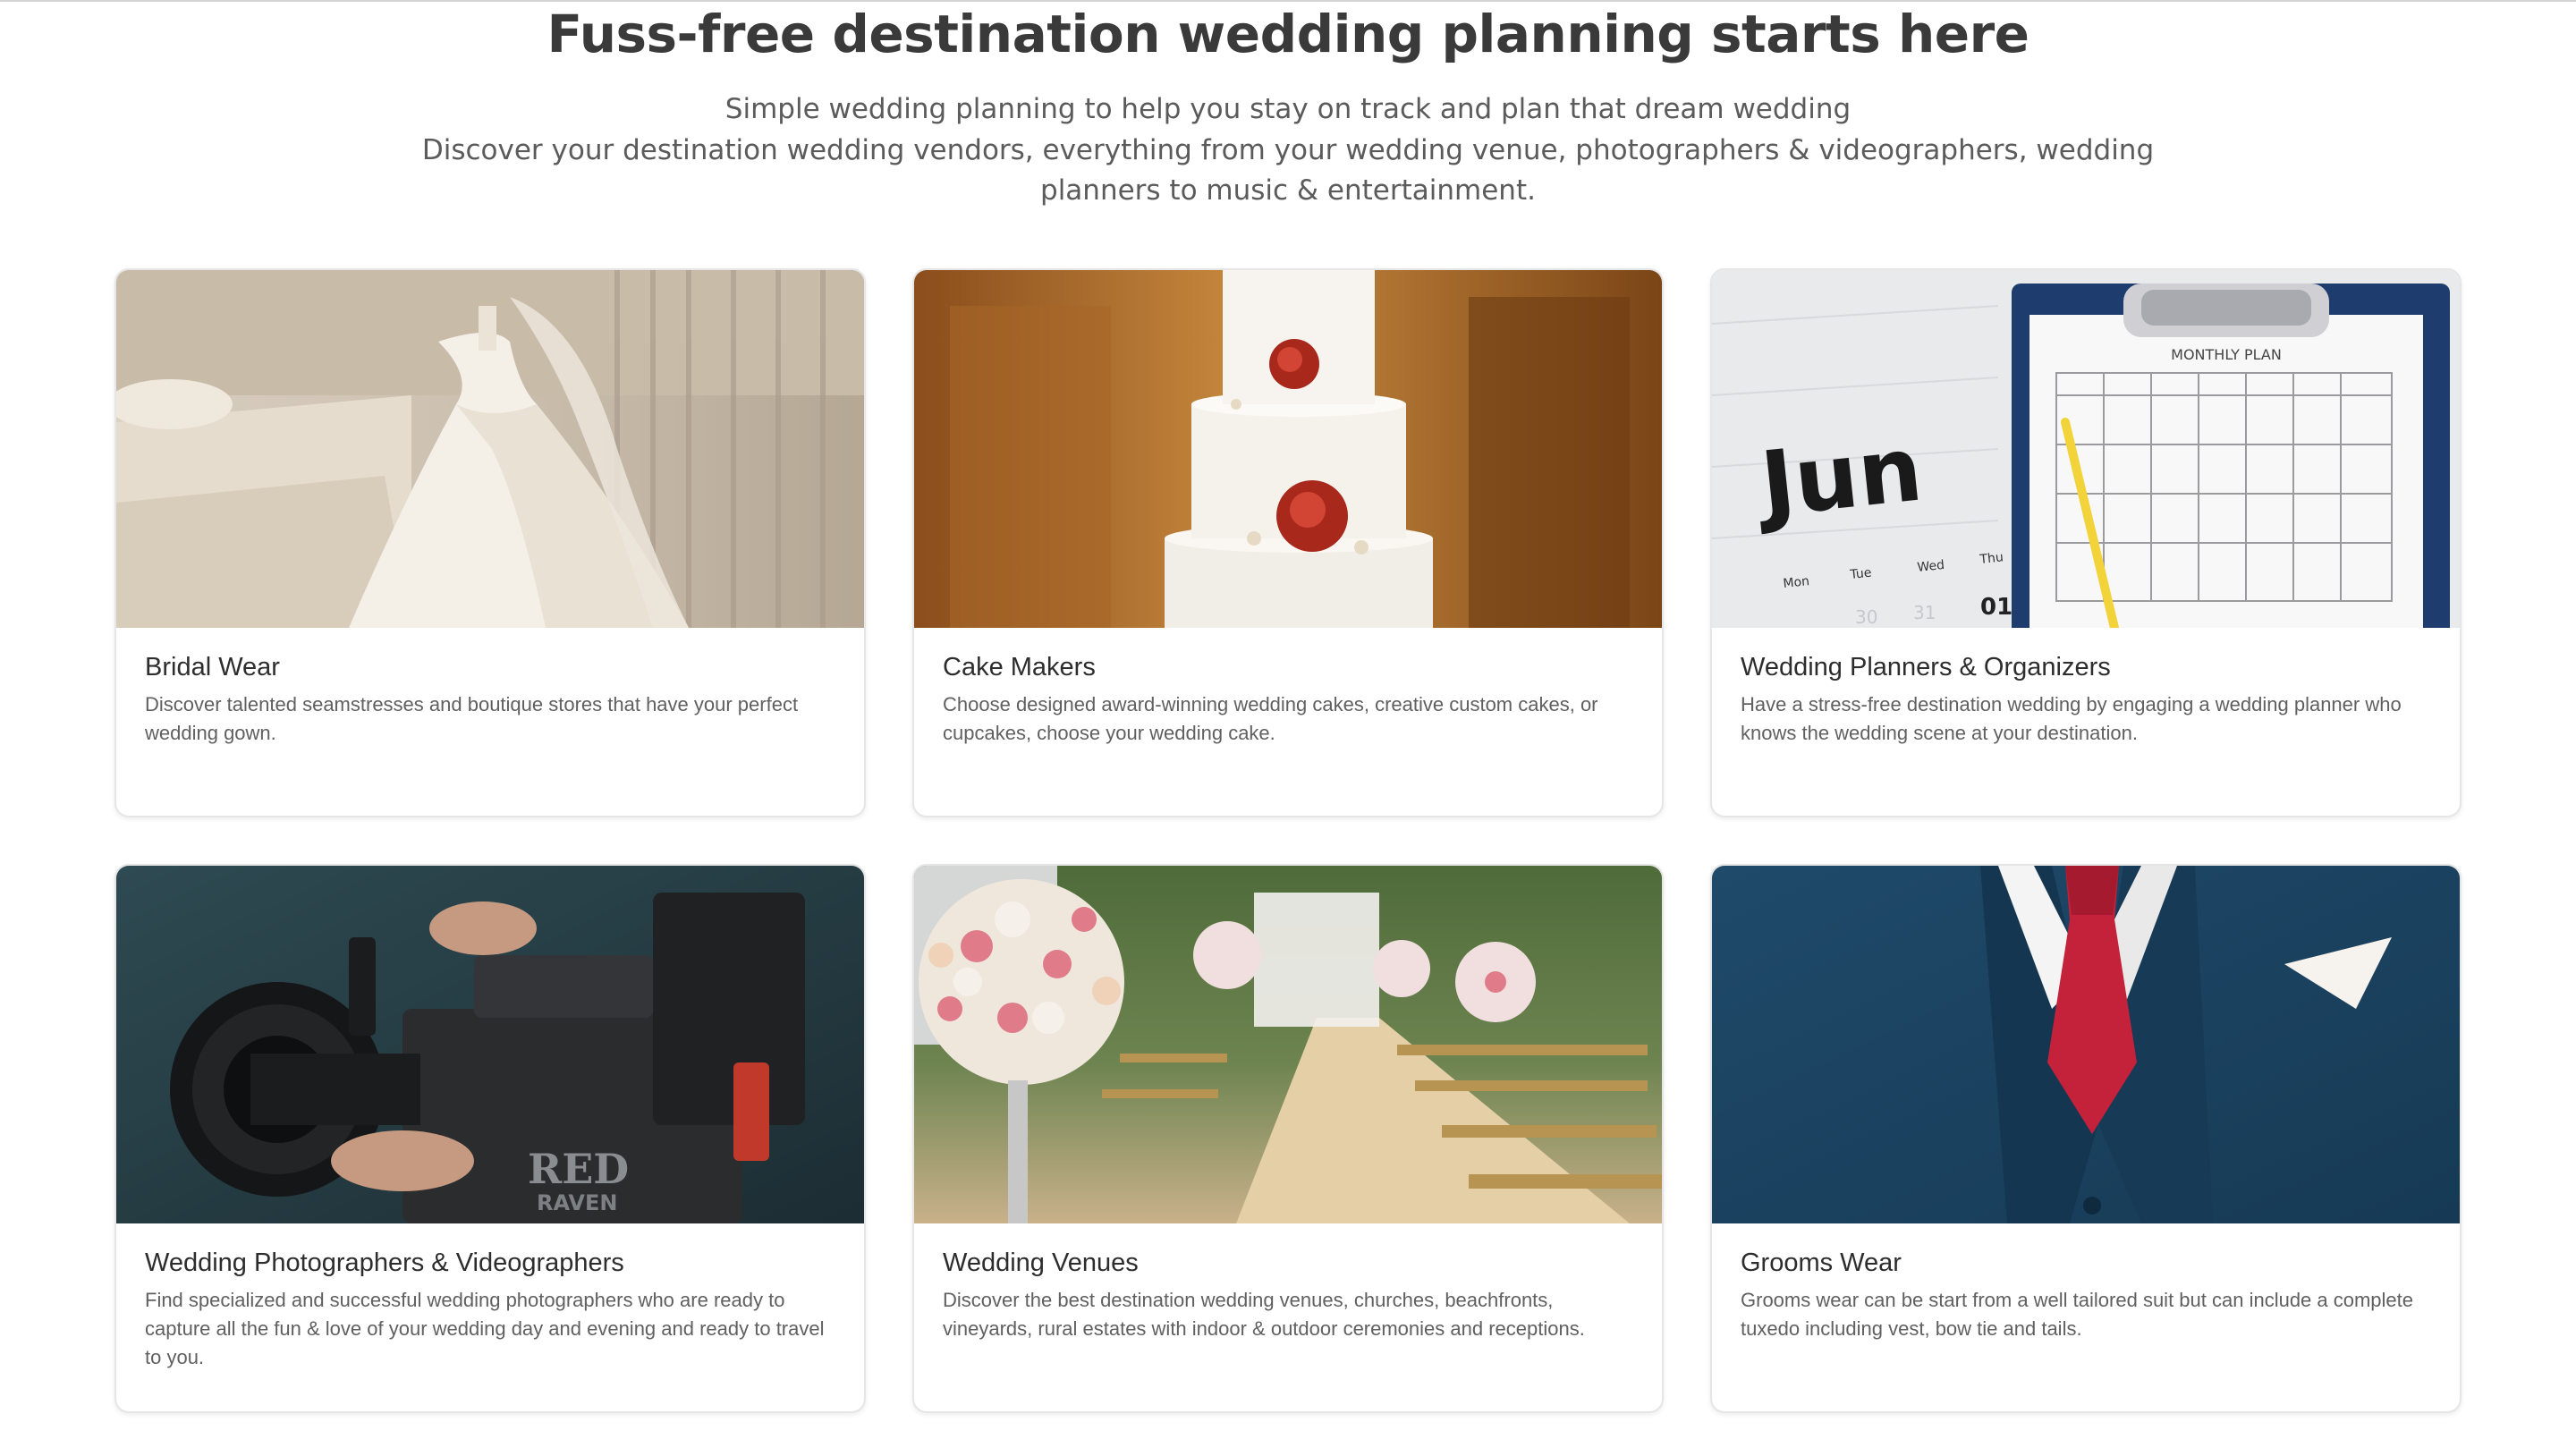 This screenshot has height=1456, width=2576. What do you see at coordinates (494, 667) in the screenshot?
I see `card-title: Bridal Wear` at bounding box center [494, 667].